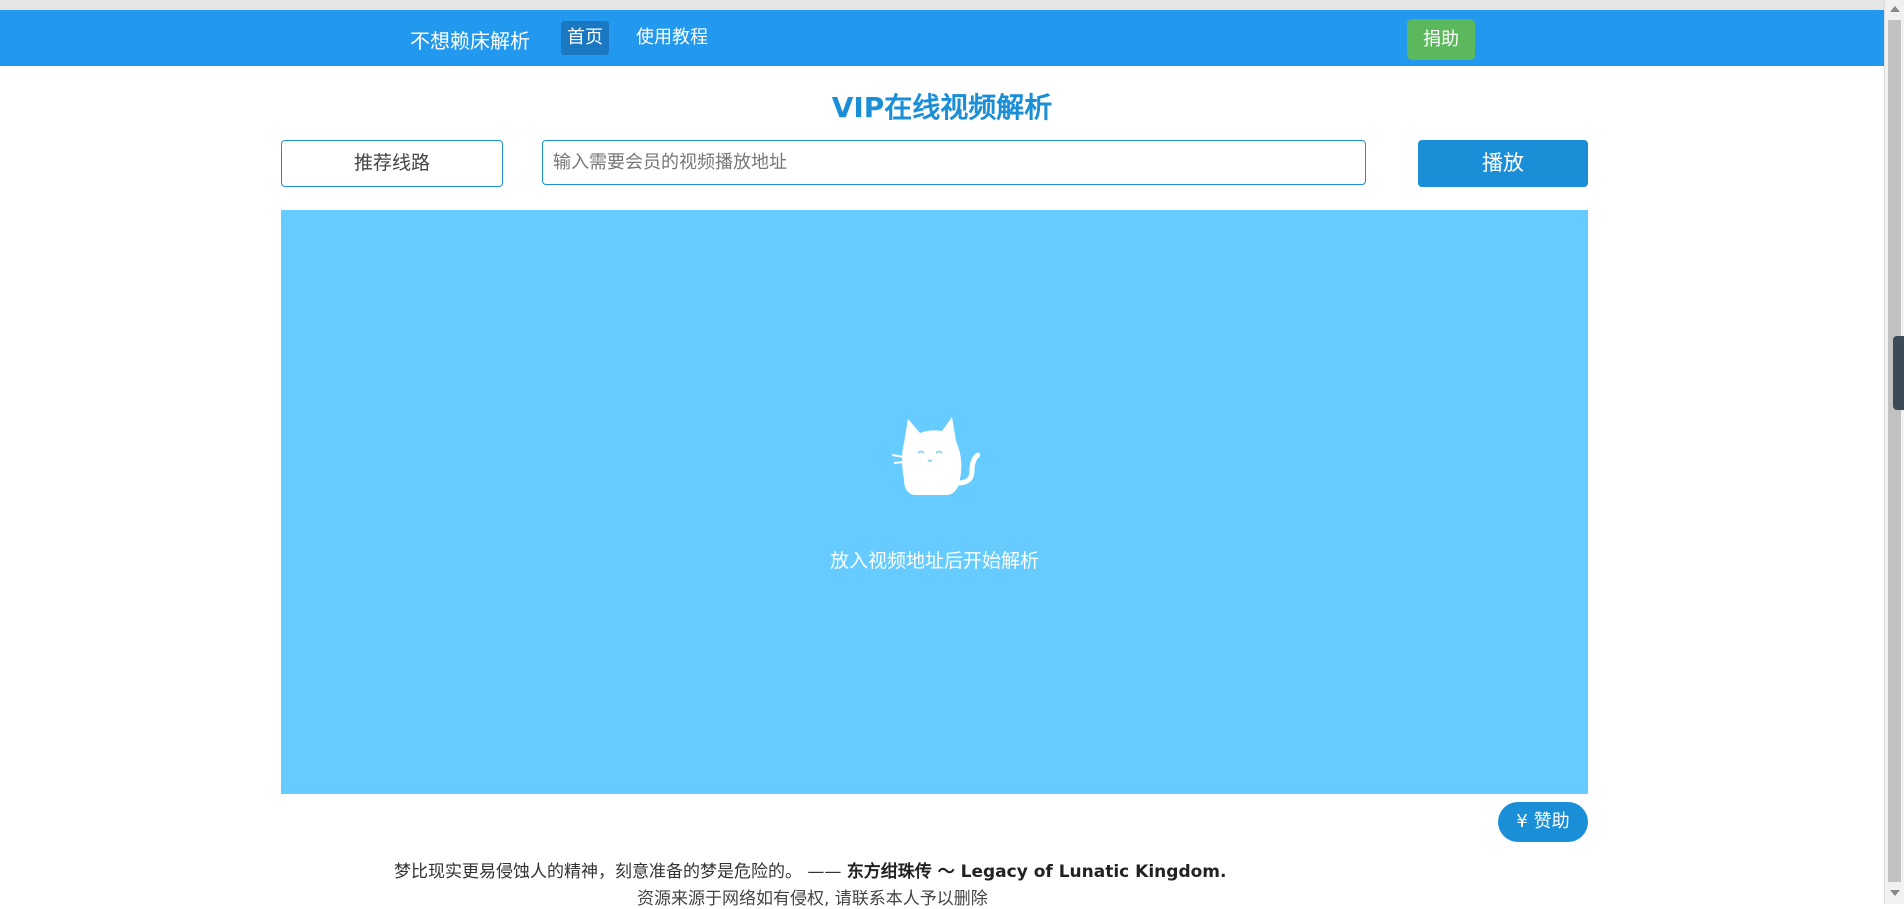 The height and width of the screenshot is (909, 1904). Describe the element at coordinates (1898, 373) in the screenshot. I see `side-panel-handle` at that location.